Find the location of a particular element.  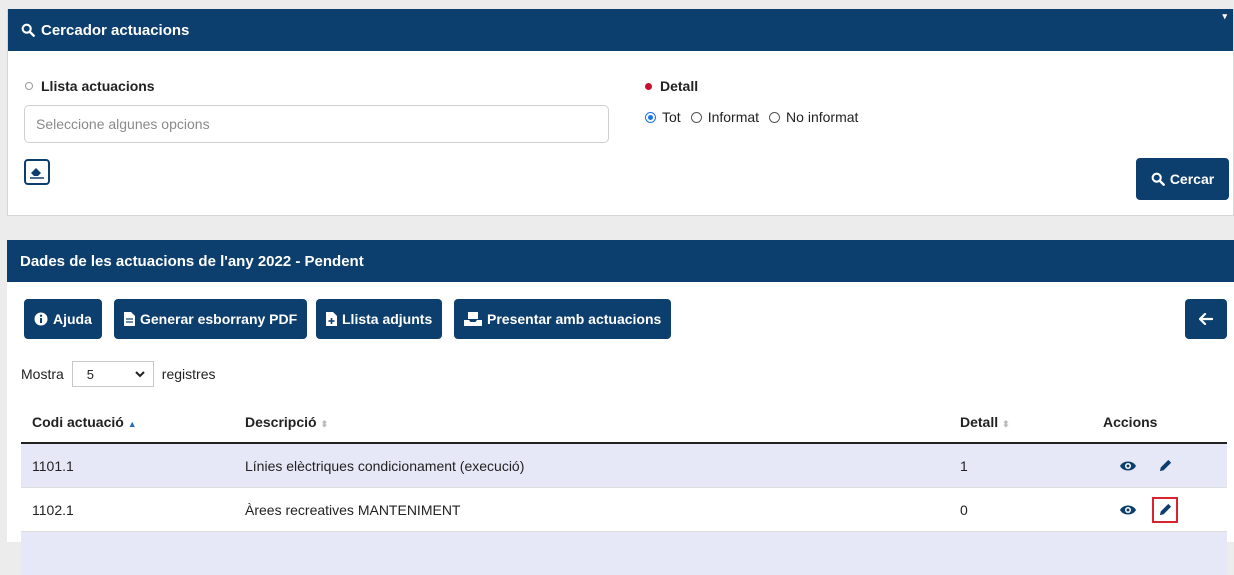

present-button: Presentar amb actuacions is located at coordinates (562, 319).